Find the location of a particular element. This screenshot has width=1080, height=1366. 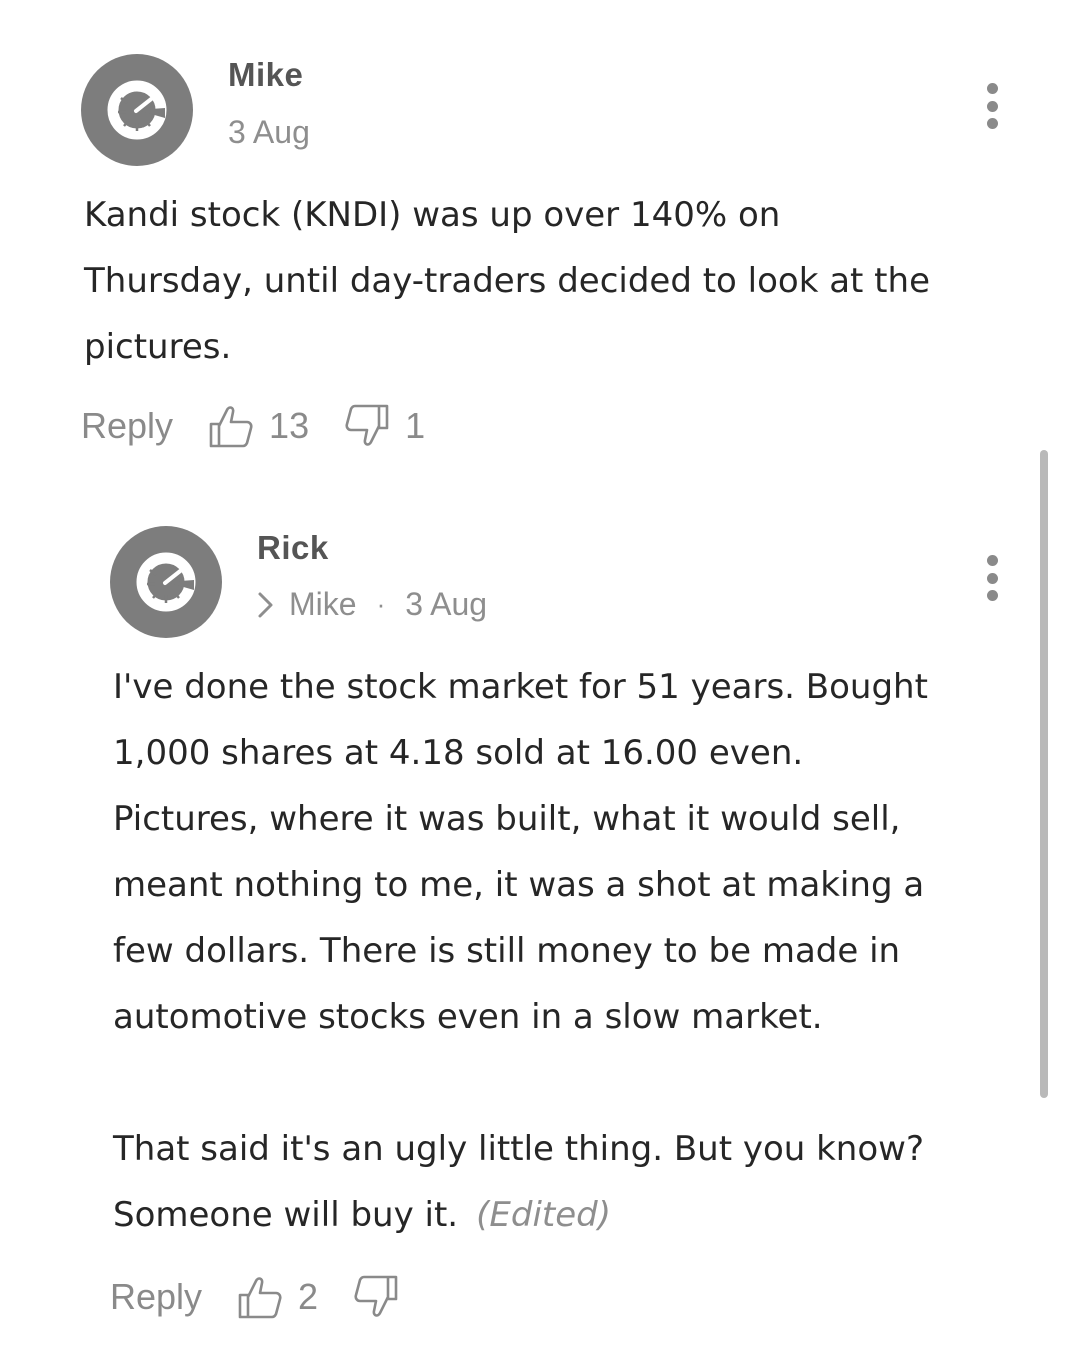

scrollbar is located at coordinates (1044, 774).